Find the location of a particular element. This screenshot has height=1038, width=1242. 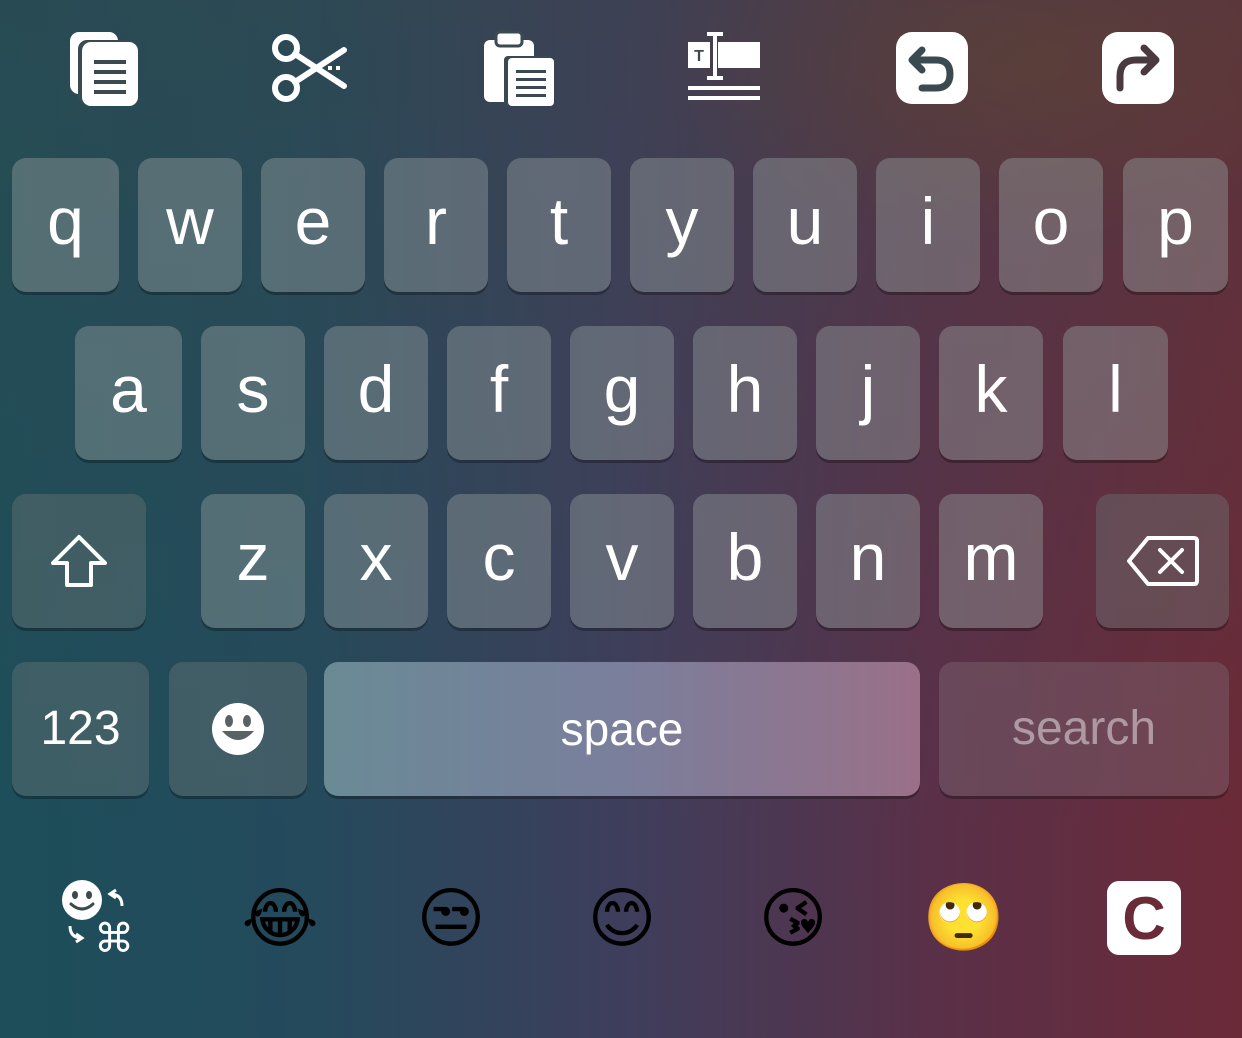

key-l: l is located at coordinates (1115, 393).